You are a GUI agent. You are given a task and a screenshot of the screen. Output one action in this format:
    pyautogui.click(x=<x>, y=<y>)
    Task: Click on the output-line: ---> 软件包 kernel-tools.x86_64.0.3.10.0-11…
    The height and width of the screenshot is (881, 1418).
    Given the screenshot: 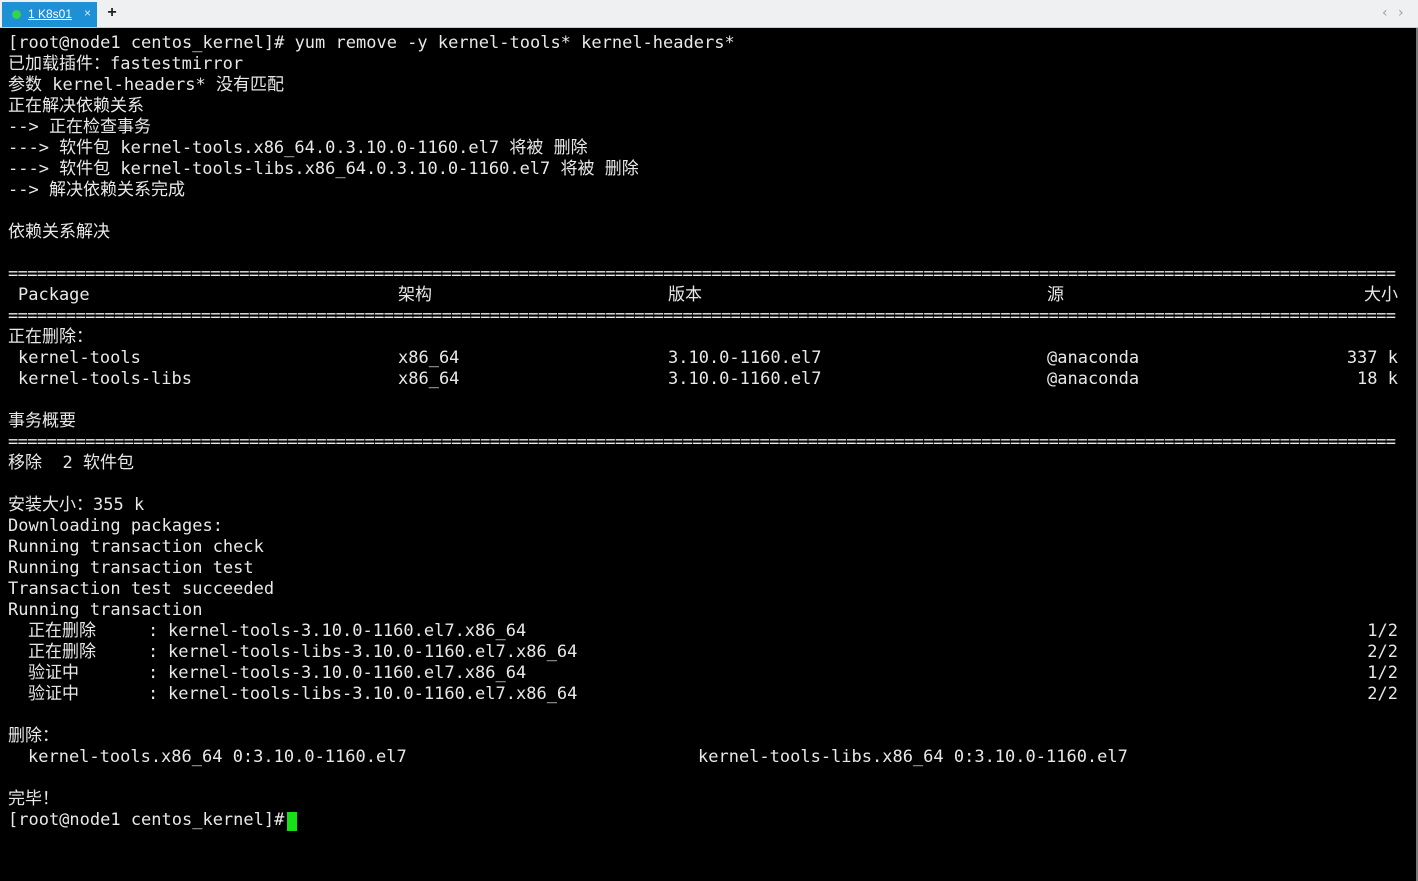 What is the action you would take?
    pyautogui.click(x=298, y=148)
    